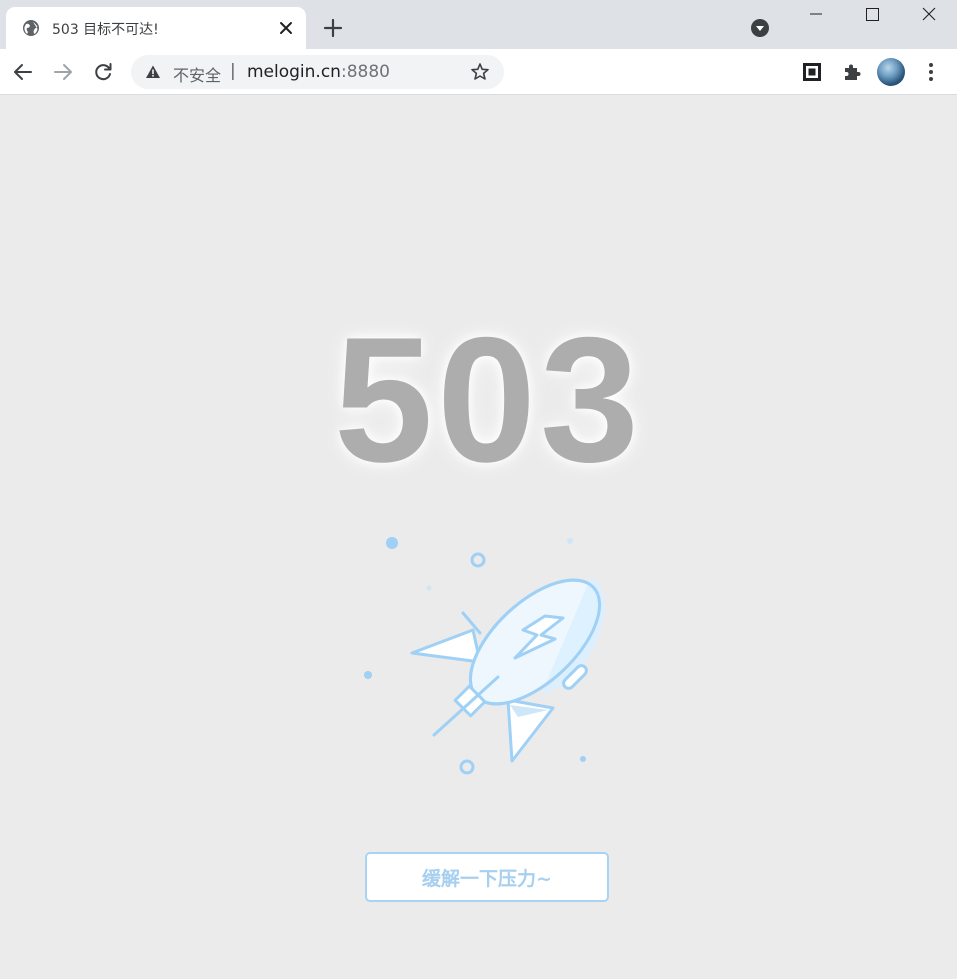  I want to click on relieve-stress-button: 缓解一下压力~, so click(487, 877).